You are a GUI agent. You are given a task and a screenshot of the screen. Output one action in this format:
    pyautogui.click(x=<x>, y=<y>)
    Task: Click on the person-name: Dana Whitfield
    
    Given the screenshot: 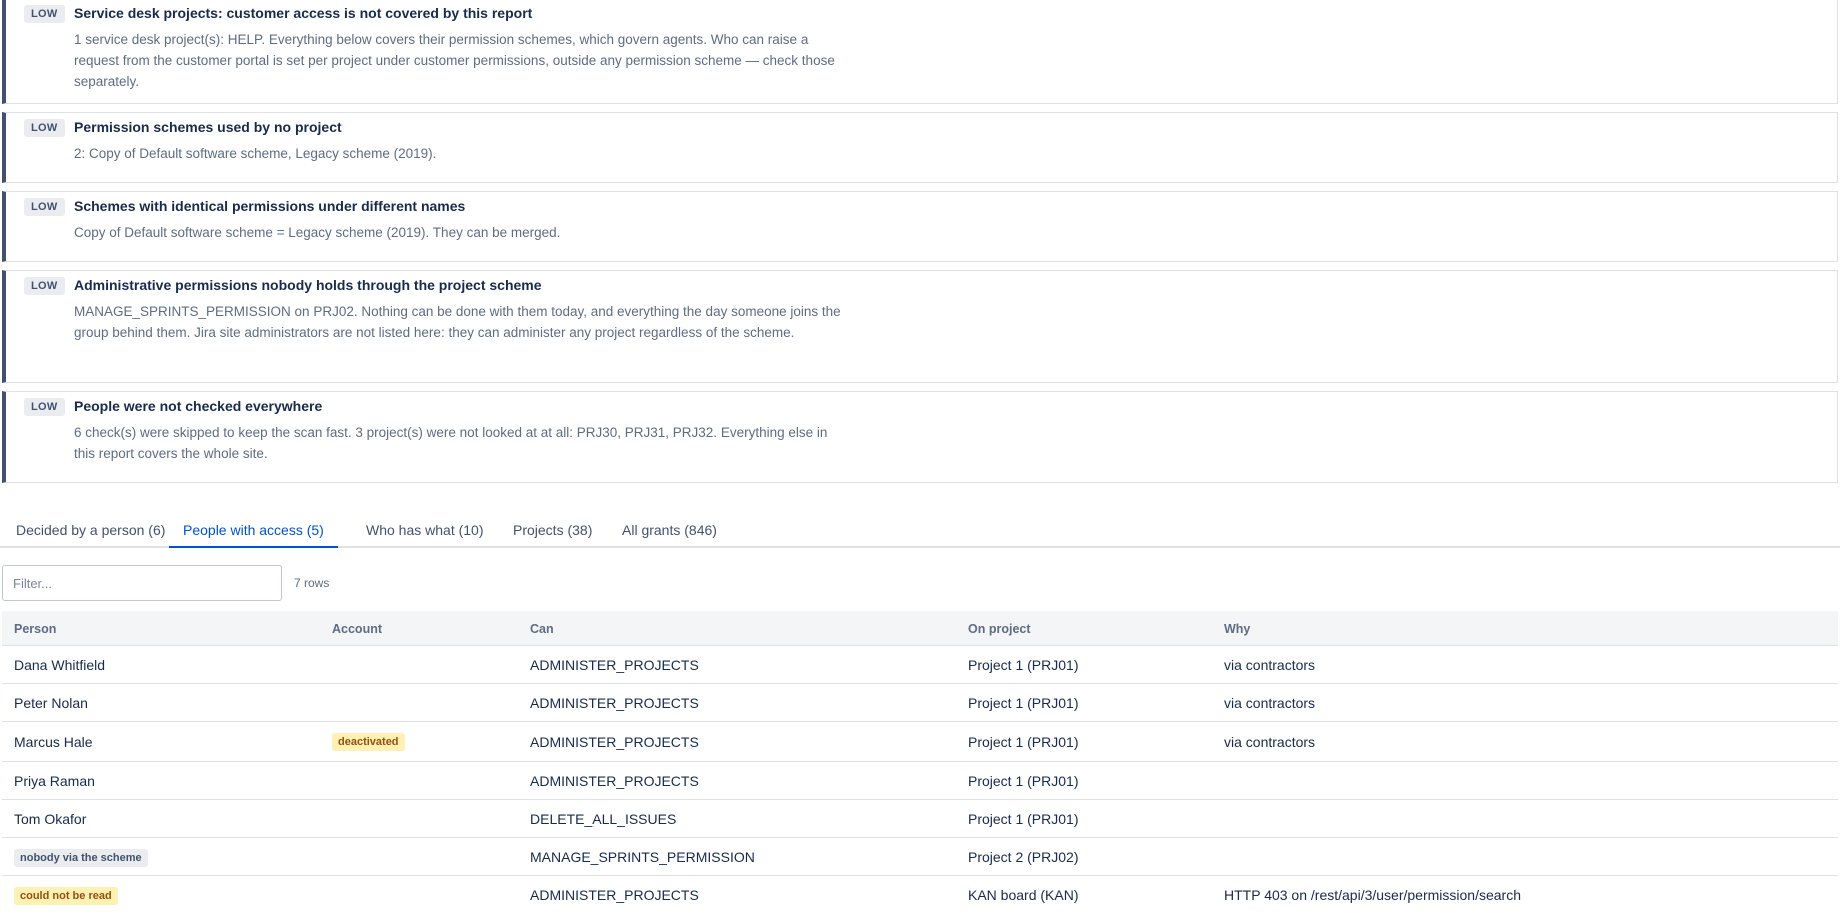 What is the action you would take?
    pyautogui.click(x=60, y=665)
    